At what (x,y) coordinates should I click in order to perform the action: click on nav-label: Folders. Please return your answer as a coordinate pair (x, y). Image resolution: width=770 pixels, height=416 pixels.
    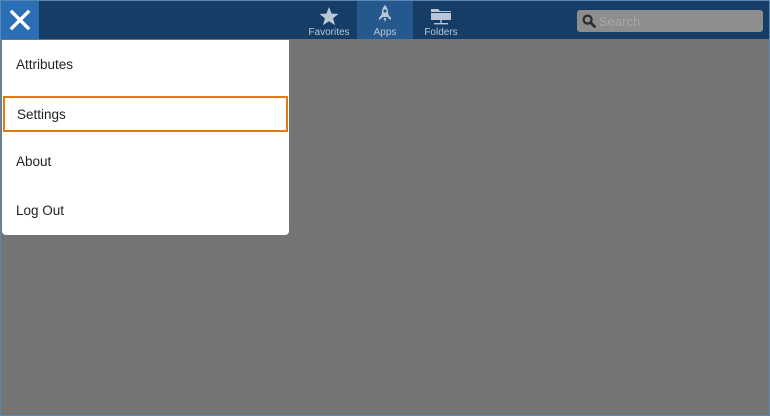
    Looking at the image, I should click on (441, 32).